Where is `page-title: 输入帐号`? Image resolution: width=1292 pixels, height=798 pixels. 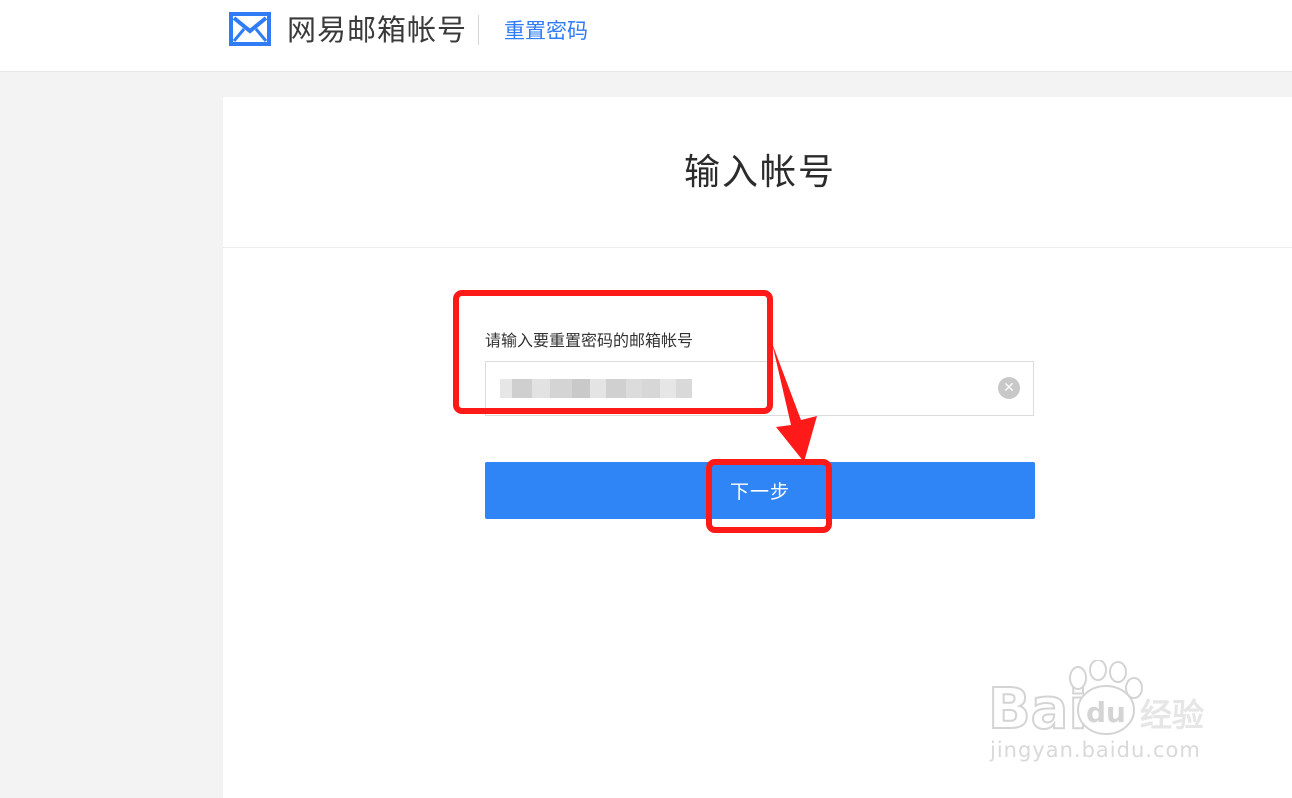 page-title: 输入帐号 is located at coordinates (759, 172).